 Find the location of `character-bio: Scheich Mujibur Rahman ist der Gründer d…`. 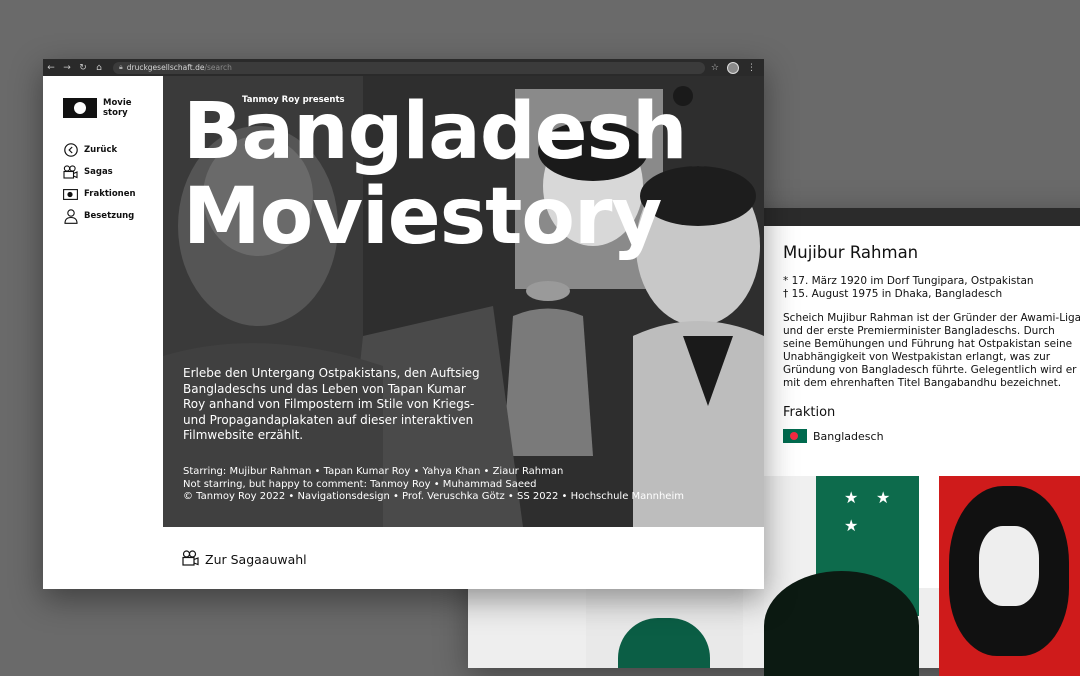

character-bio: Scheich Mujibur Rahman ist der Gründer d… is located at coordinates (931, 350).